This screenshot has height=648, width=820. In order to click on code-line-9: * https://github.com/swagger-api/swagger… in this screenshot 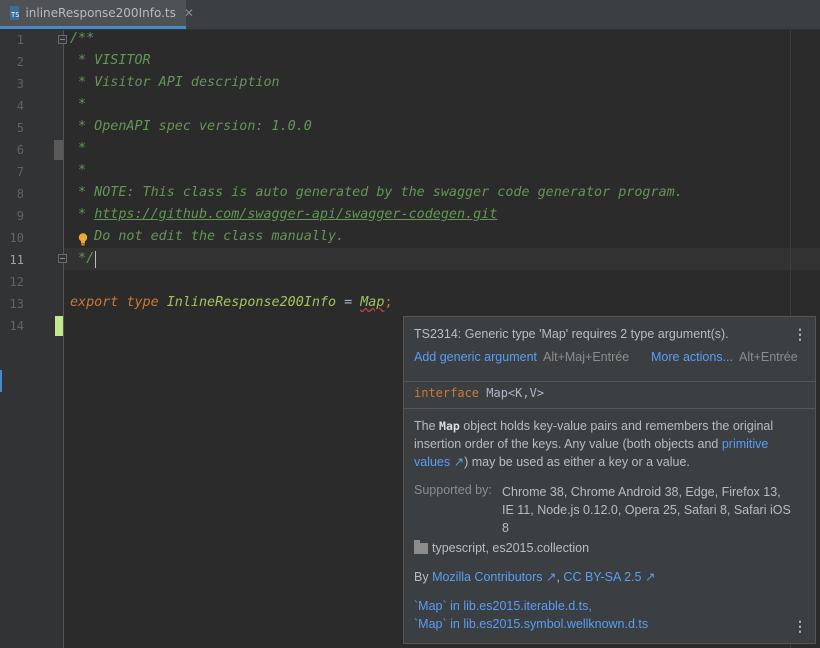, I will do `click(283, 214)`.